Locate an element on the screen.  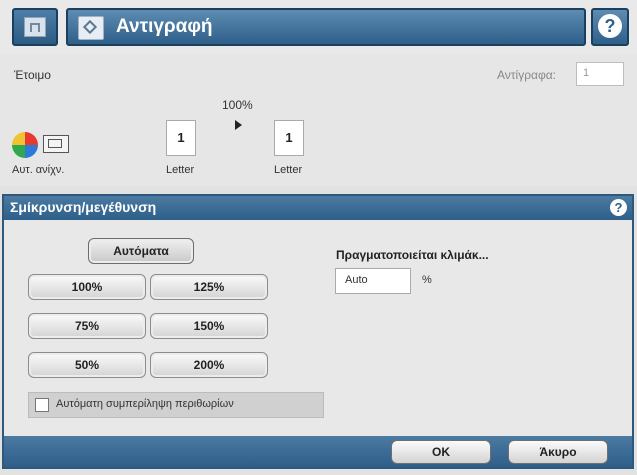
copy-icon is located at coordinates (91, 28).